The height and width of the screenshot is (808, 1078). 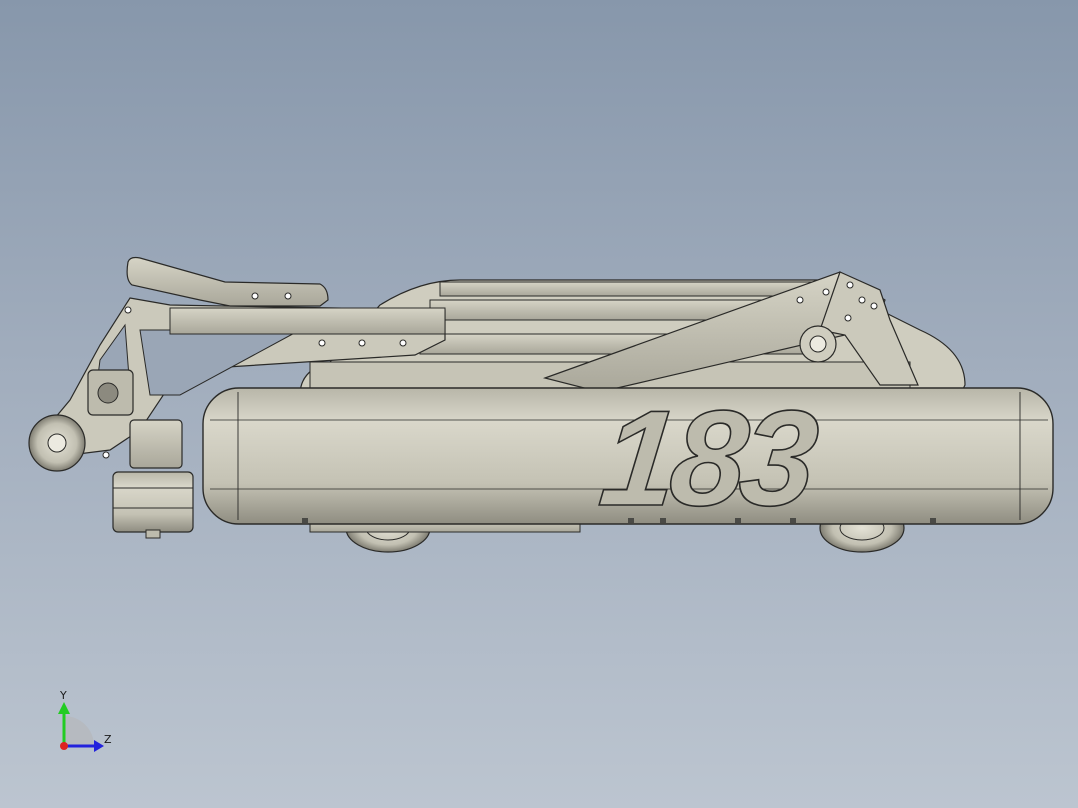 What do you see at coordinates (57, 443) in the screenshot?
I see `intake-roller` at bounding box center [57, 443].